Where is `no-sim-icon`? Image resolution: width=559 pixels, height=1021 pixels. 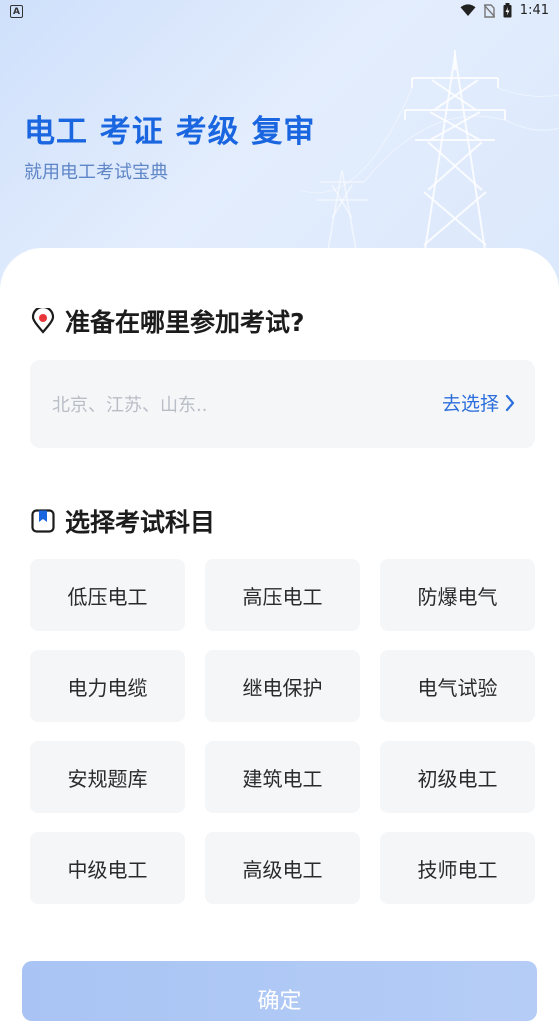 no-sim-icon is located at coordinates (489, 10).